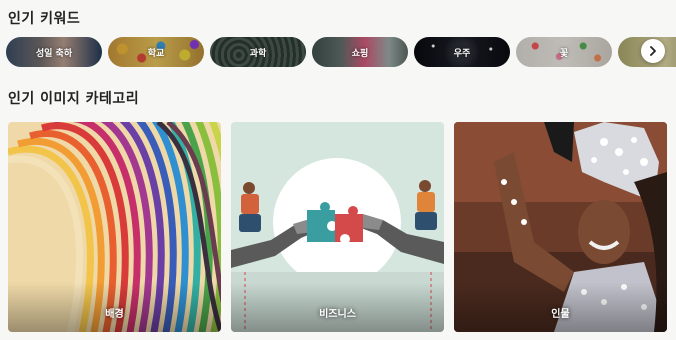 This screenshot has height=340, width=676. I want to click on category-card-label: 비즈니스, so click(337, 314).